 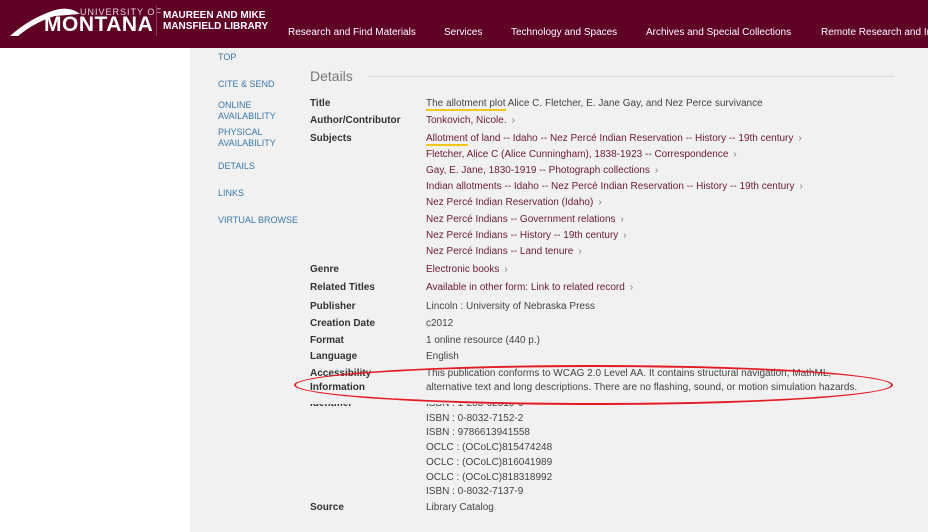 I want to click on side-nav-top: TOP, so click(x=258, y=57).